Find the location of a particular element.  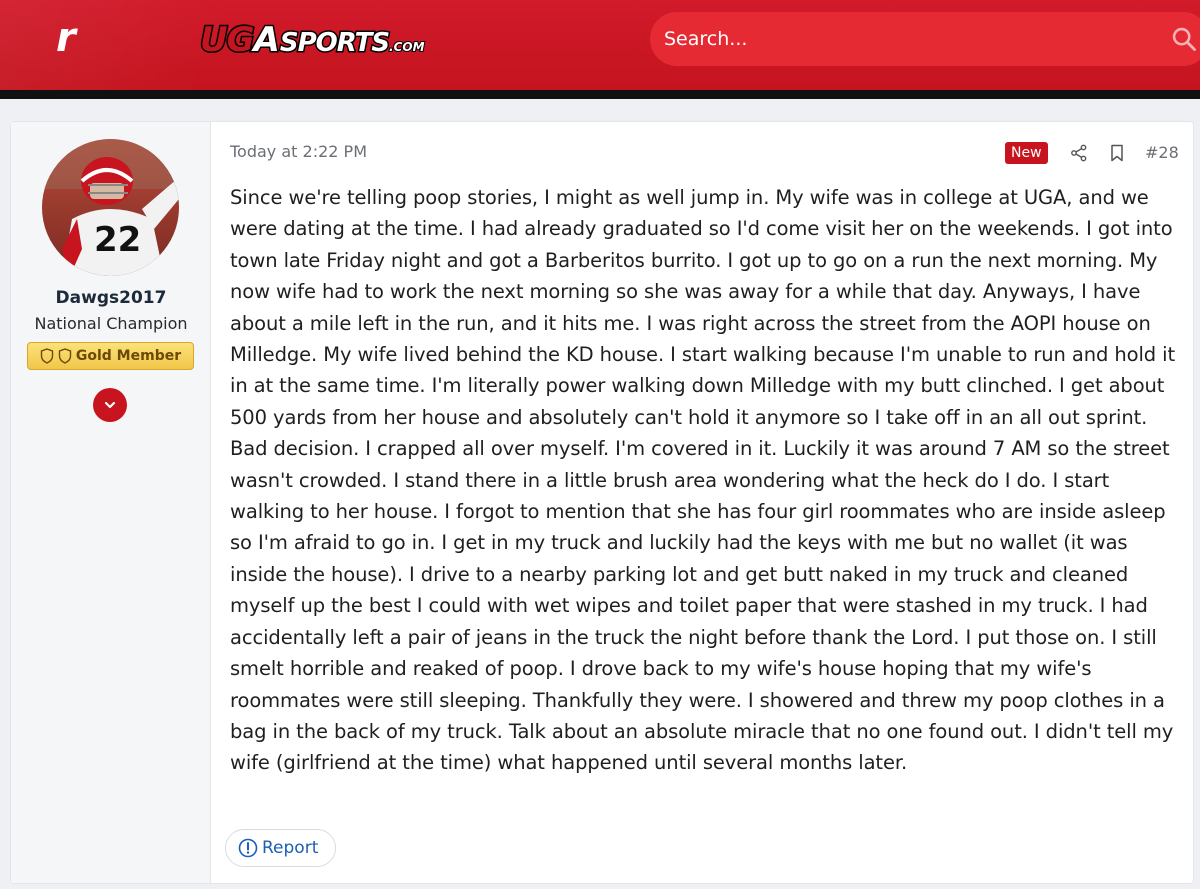

rivals-logo: r is located at coordinates (76, 38).